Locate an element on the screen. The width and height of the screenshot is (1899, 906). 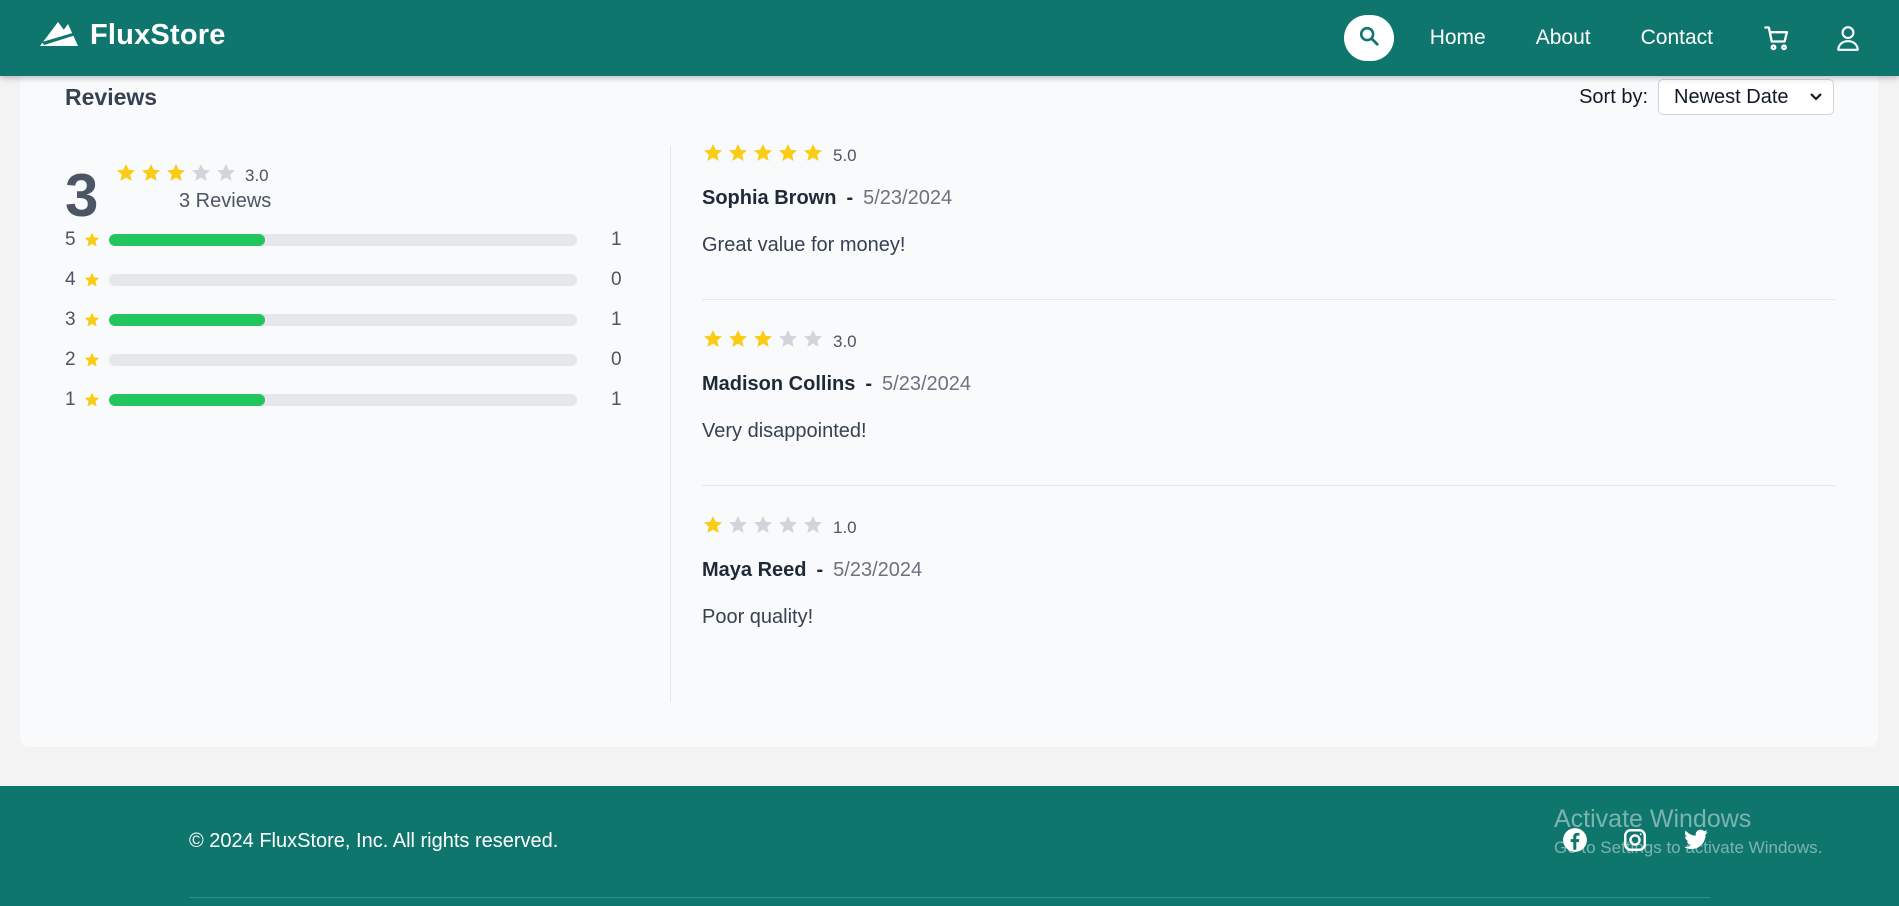
distribution-row: 20 is located at coordinates (345, 360).